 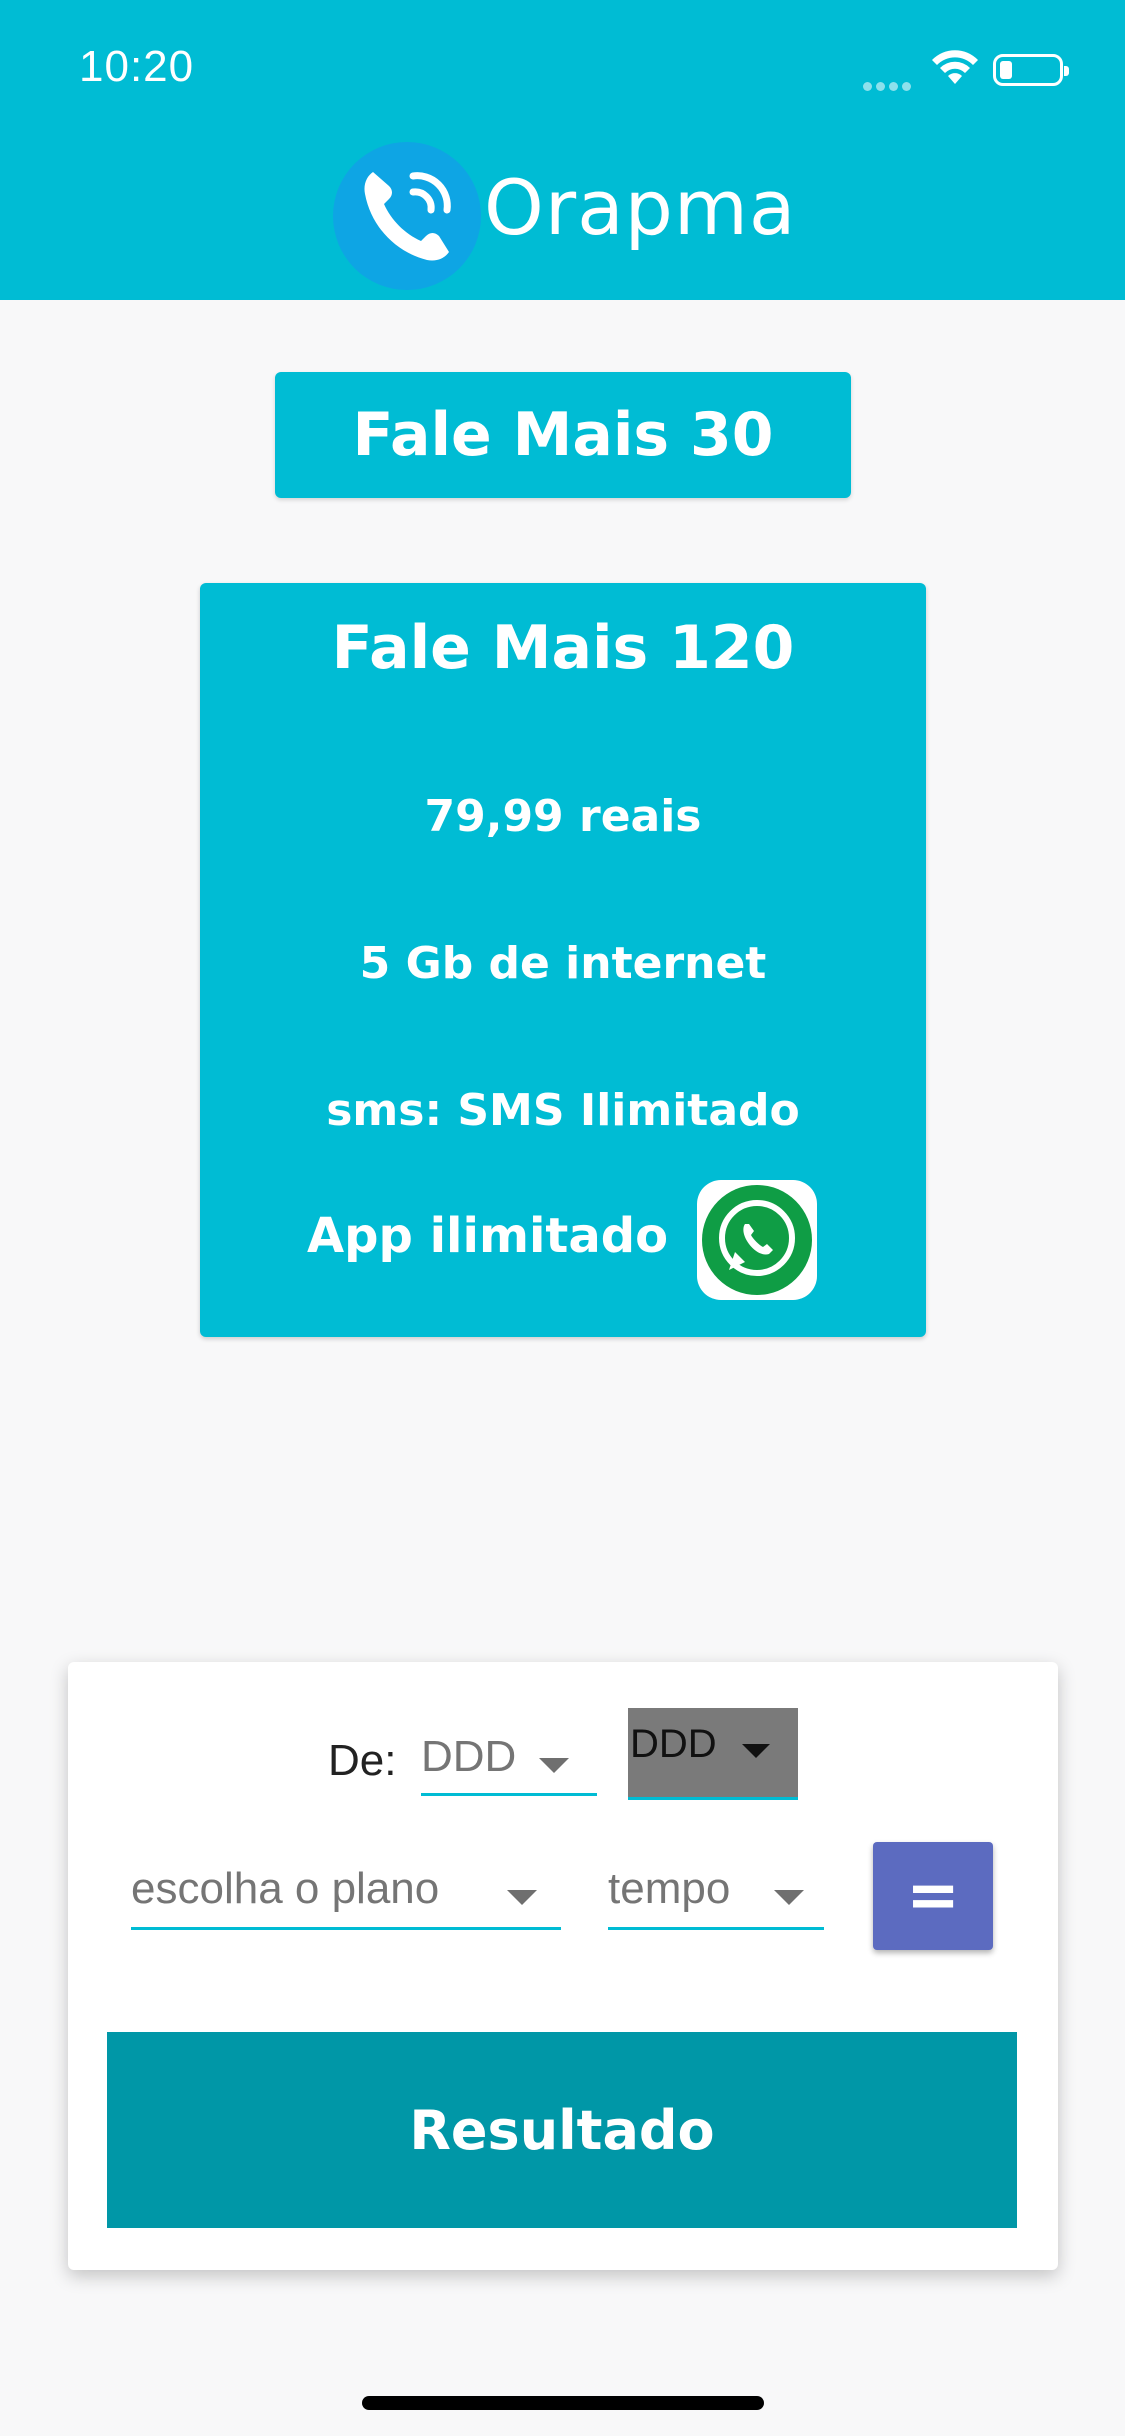 I want to click on app-header: 10:20 Orapma, so click(x=562, y=150).